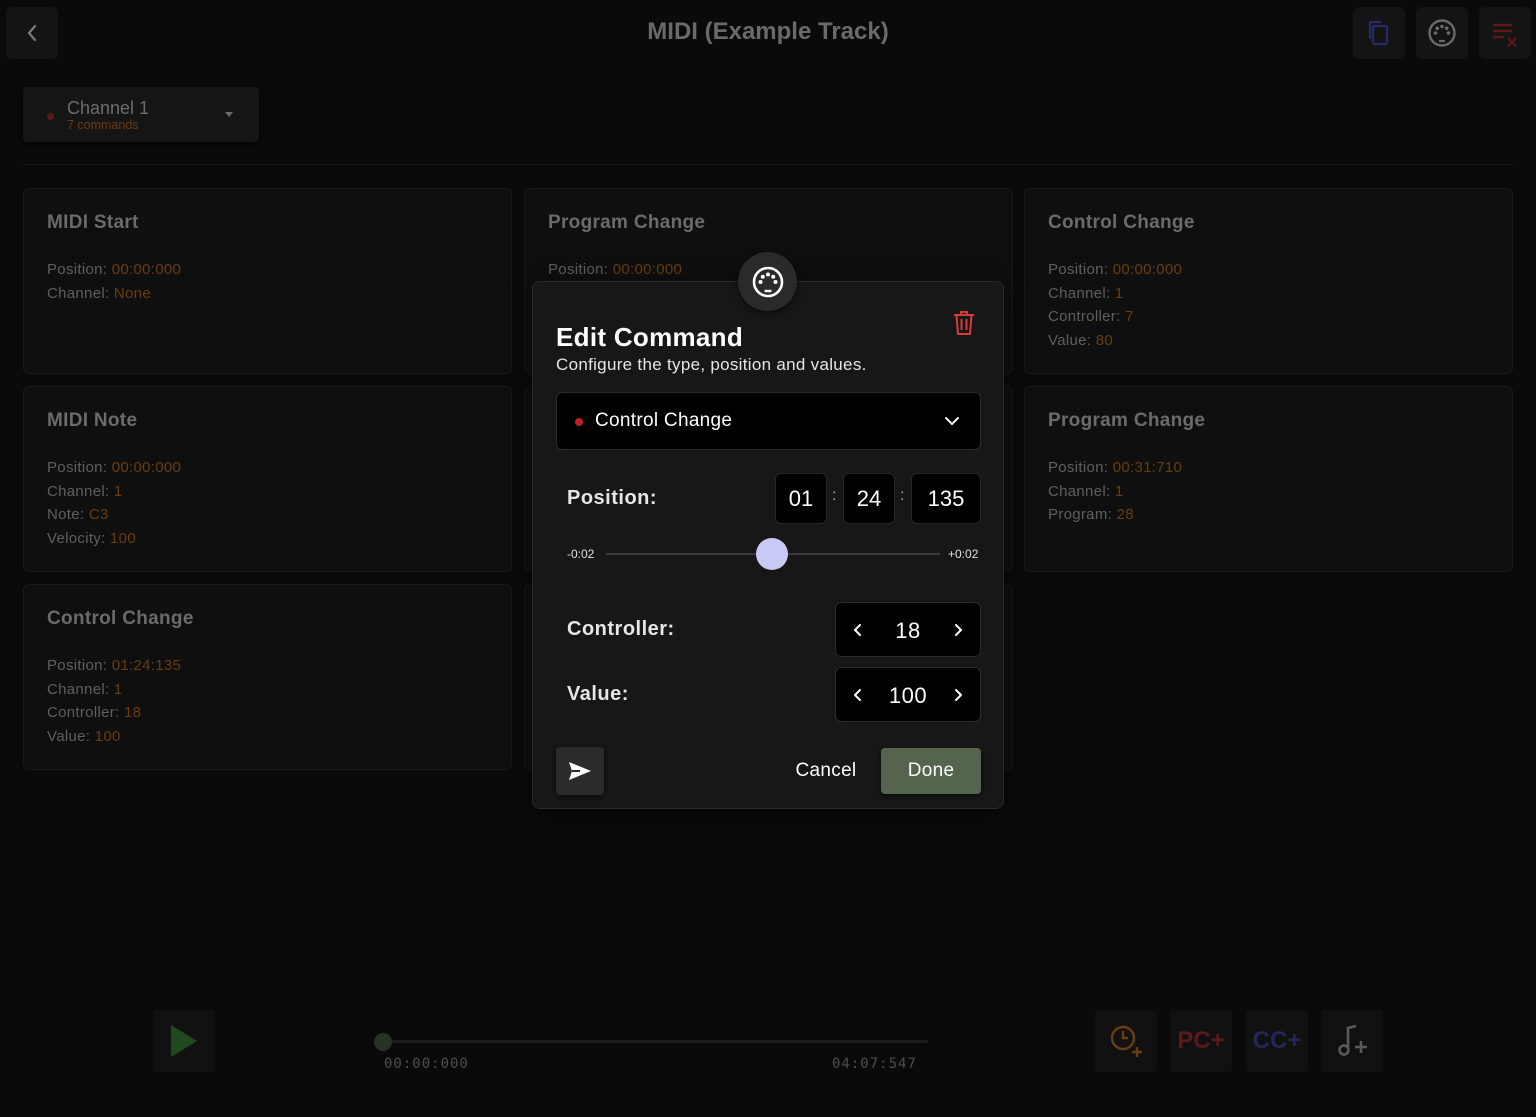  I want to click on card-title: MIDI Start, so click(93, 222).